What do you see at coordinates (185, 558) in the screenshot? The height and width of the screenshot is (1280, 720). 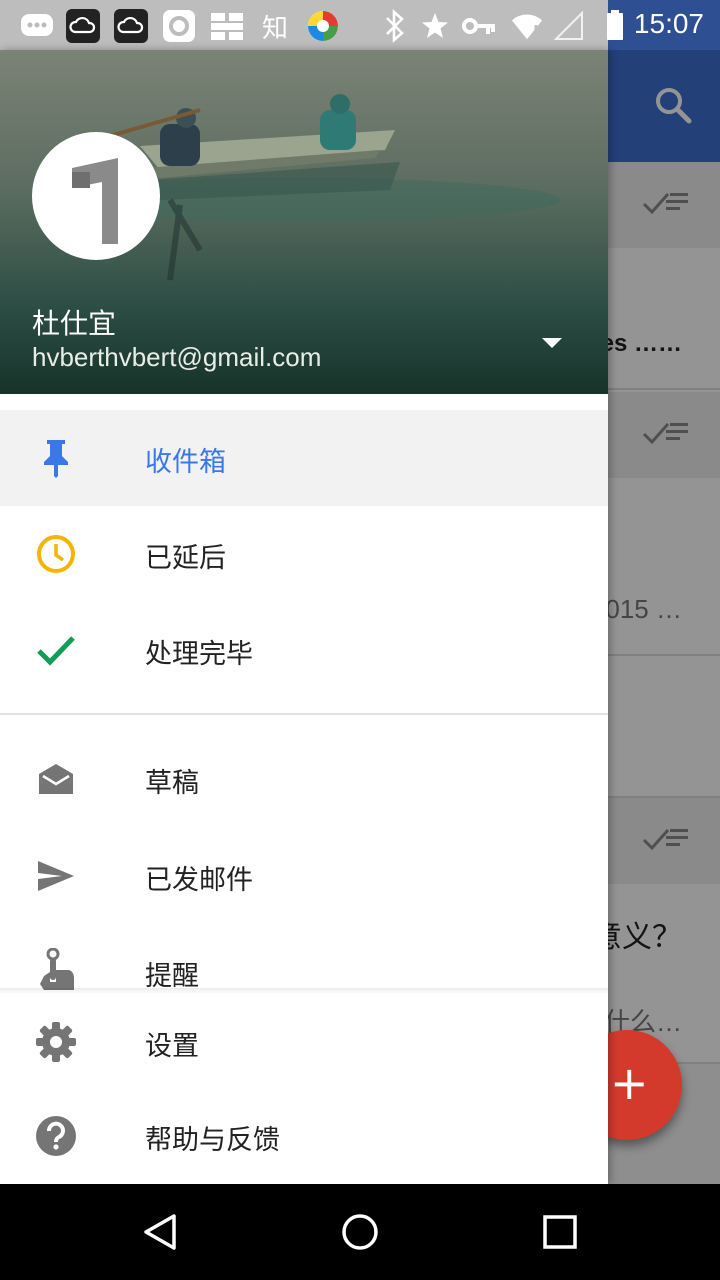 I see `nav-label: 已延后` at bounding box center [185, 558].